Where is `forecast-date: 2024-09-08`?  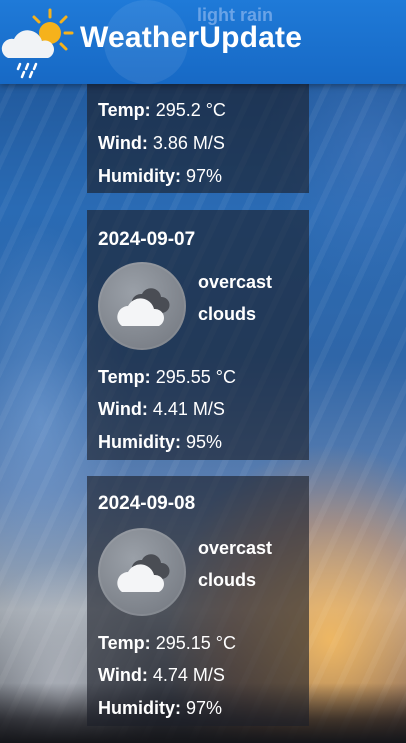
forecast-date: 2024-09-08 is located at coordinates (147, 503).